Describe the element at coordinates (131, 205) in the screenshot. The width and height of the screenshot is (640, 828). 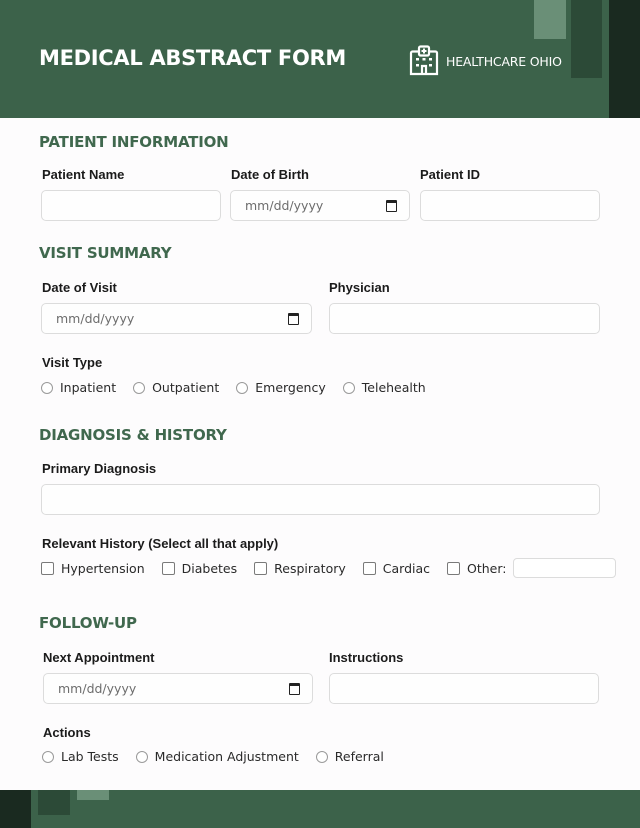
I see `patient-name-input` at that location.